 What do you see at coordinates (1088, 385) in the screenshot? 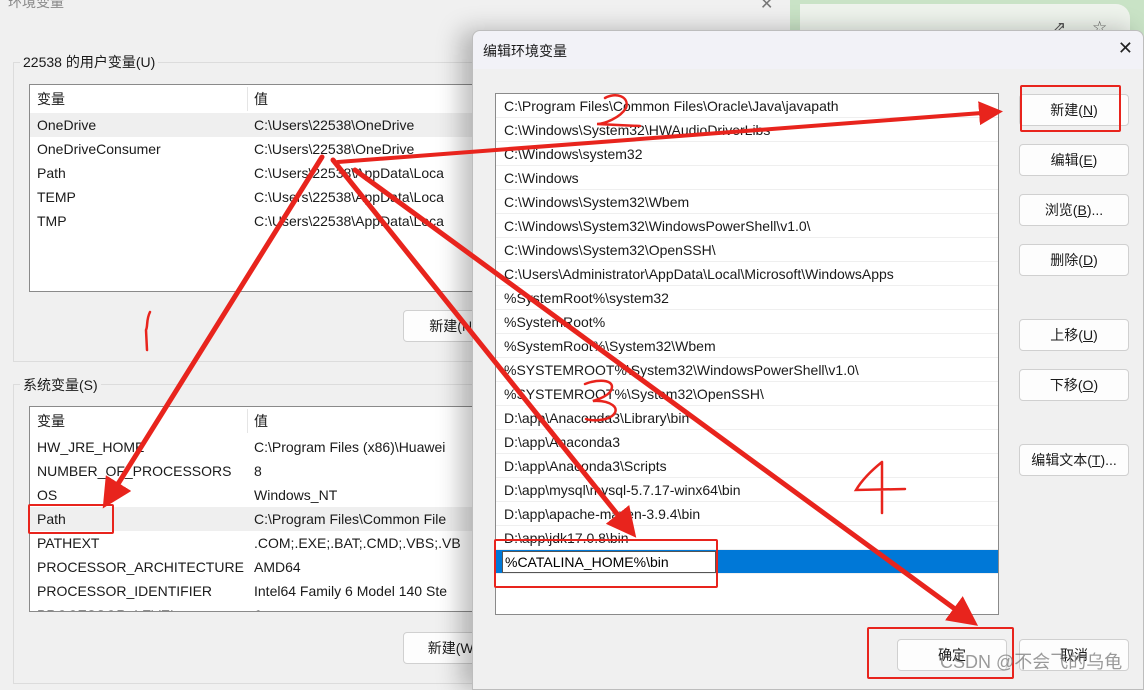
I see `accesskey: O` at bounding box center [1088, 385].